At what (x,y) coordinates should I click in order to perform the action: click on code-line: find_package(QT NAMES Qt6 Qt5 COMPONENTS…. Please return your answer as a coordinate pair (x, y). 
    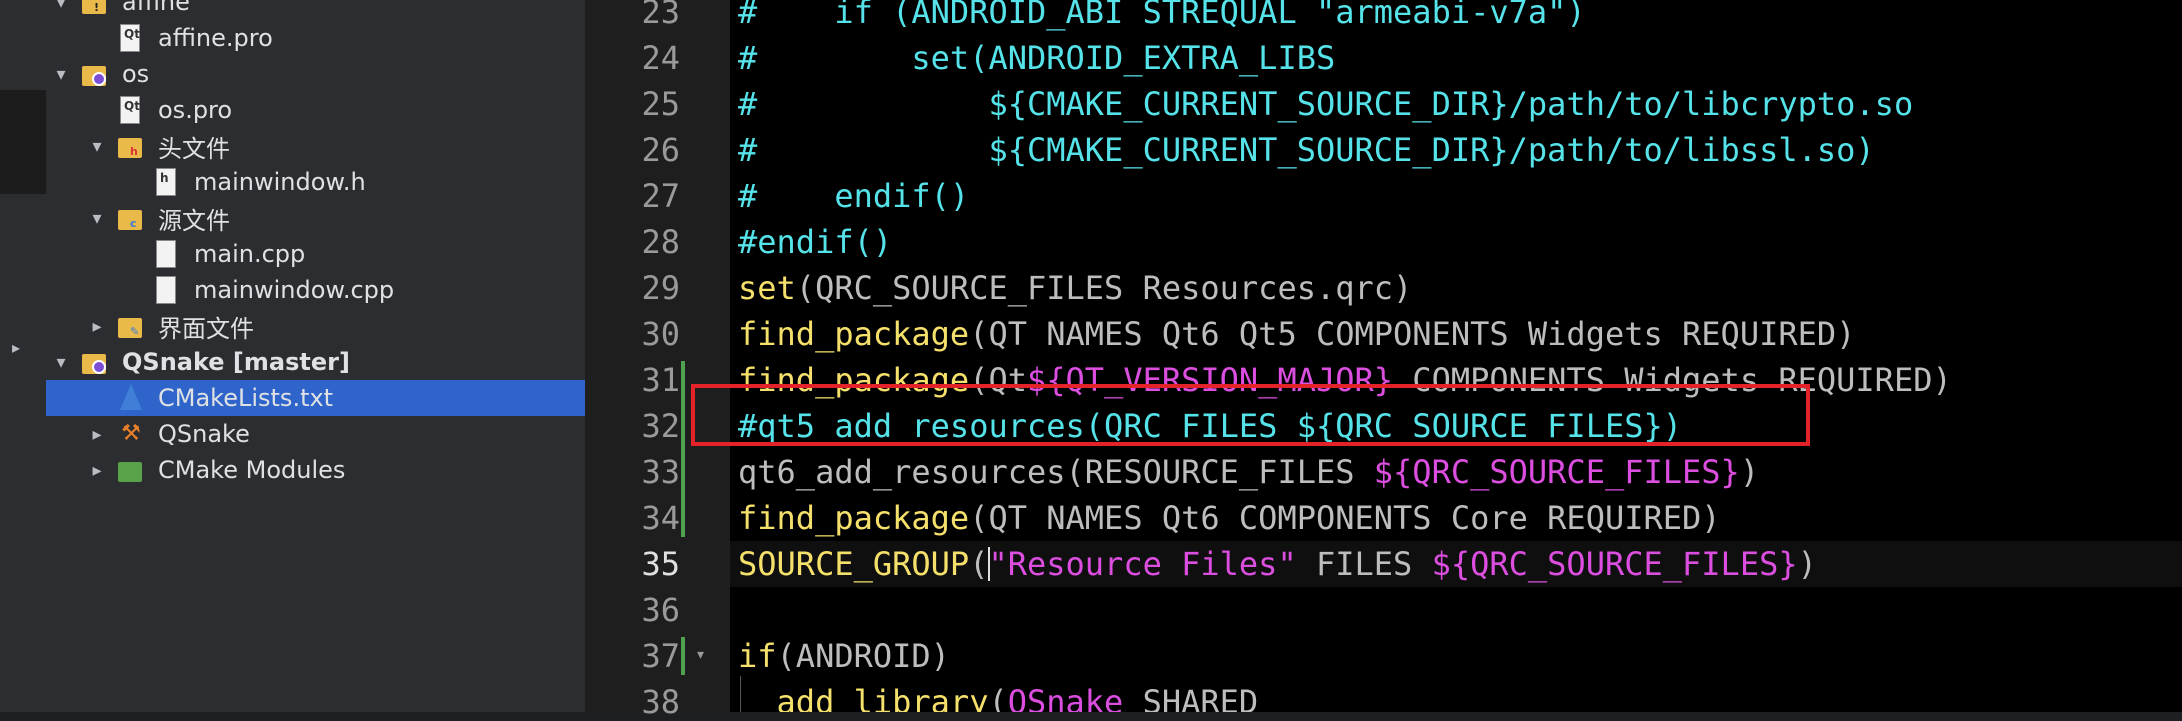
    Looking at the image, I should click on (1296, 334).